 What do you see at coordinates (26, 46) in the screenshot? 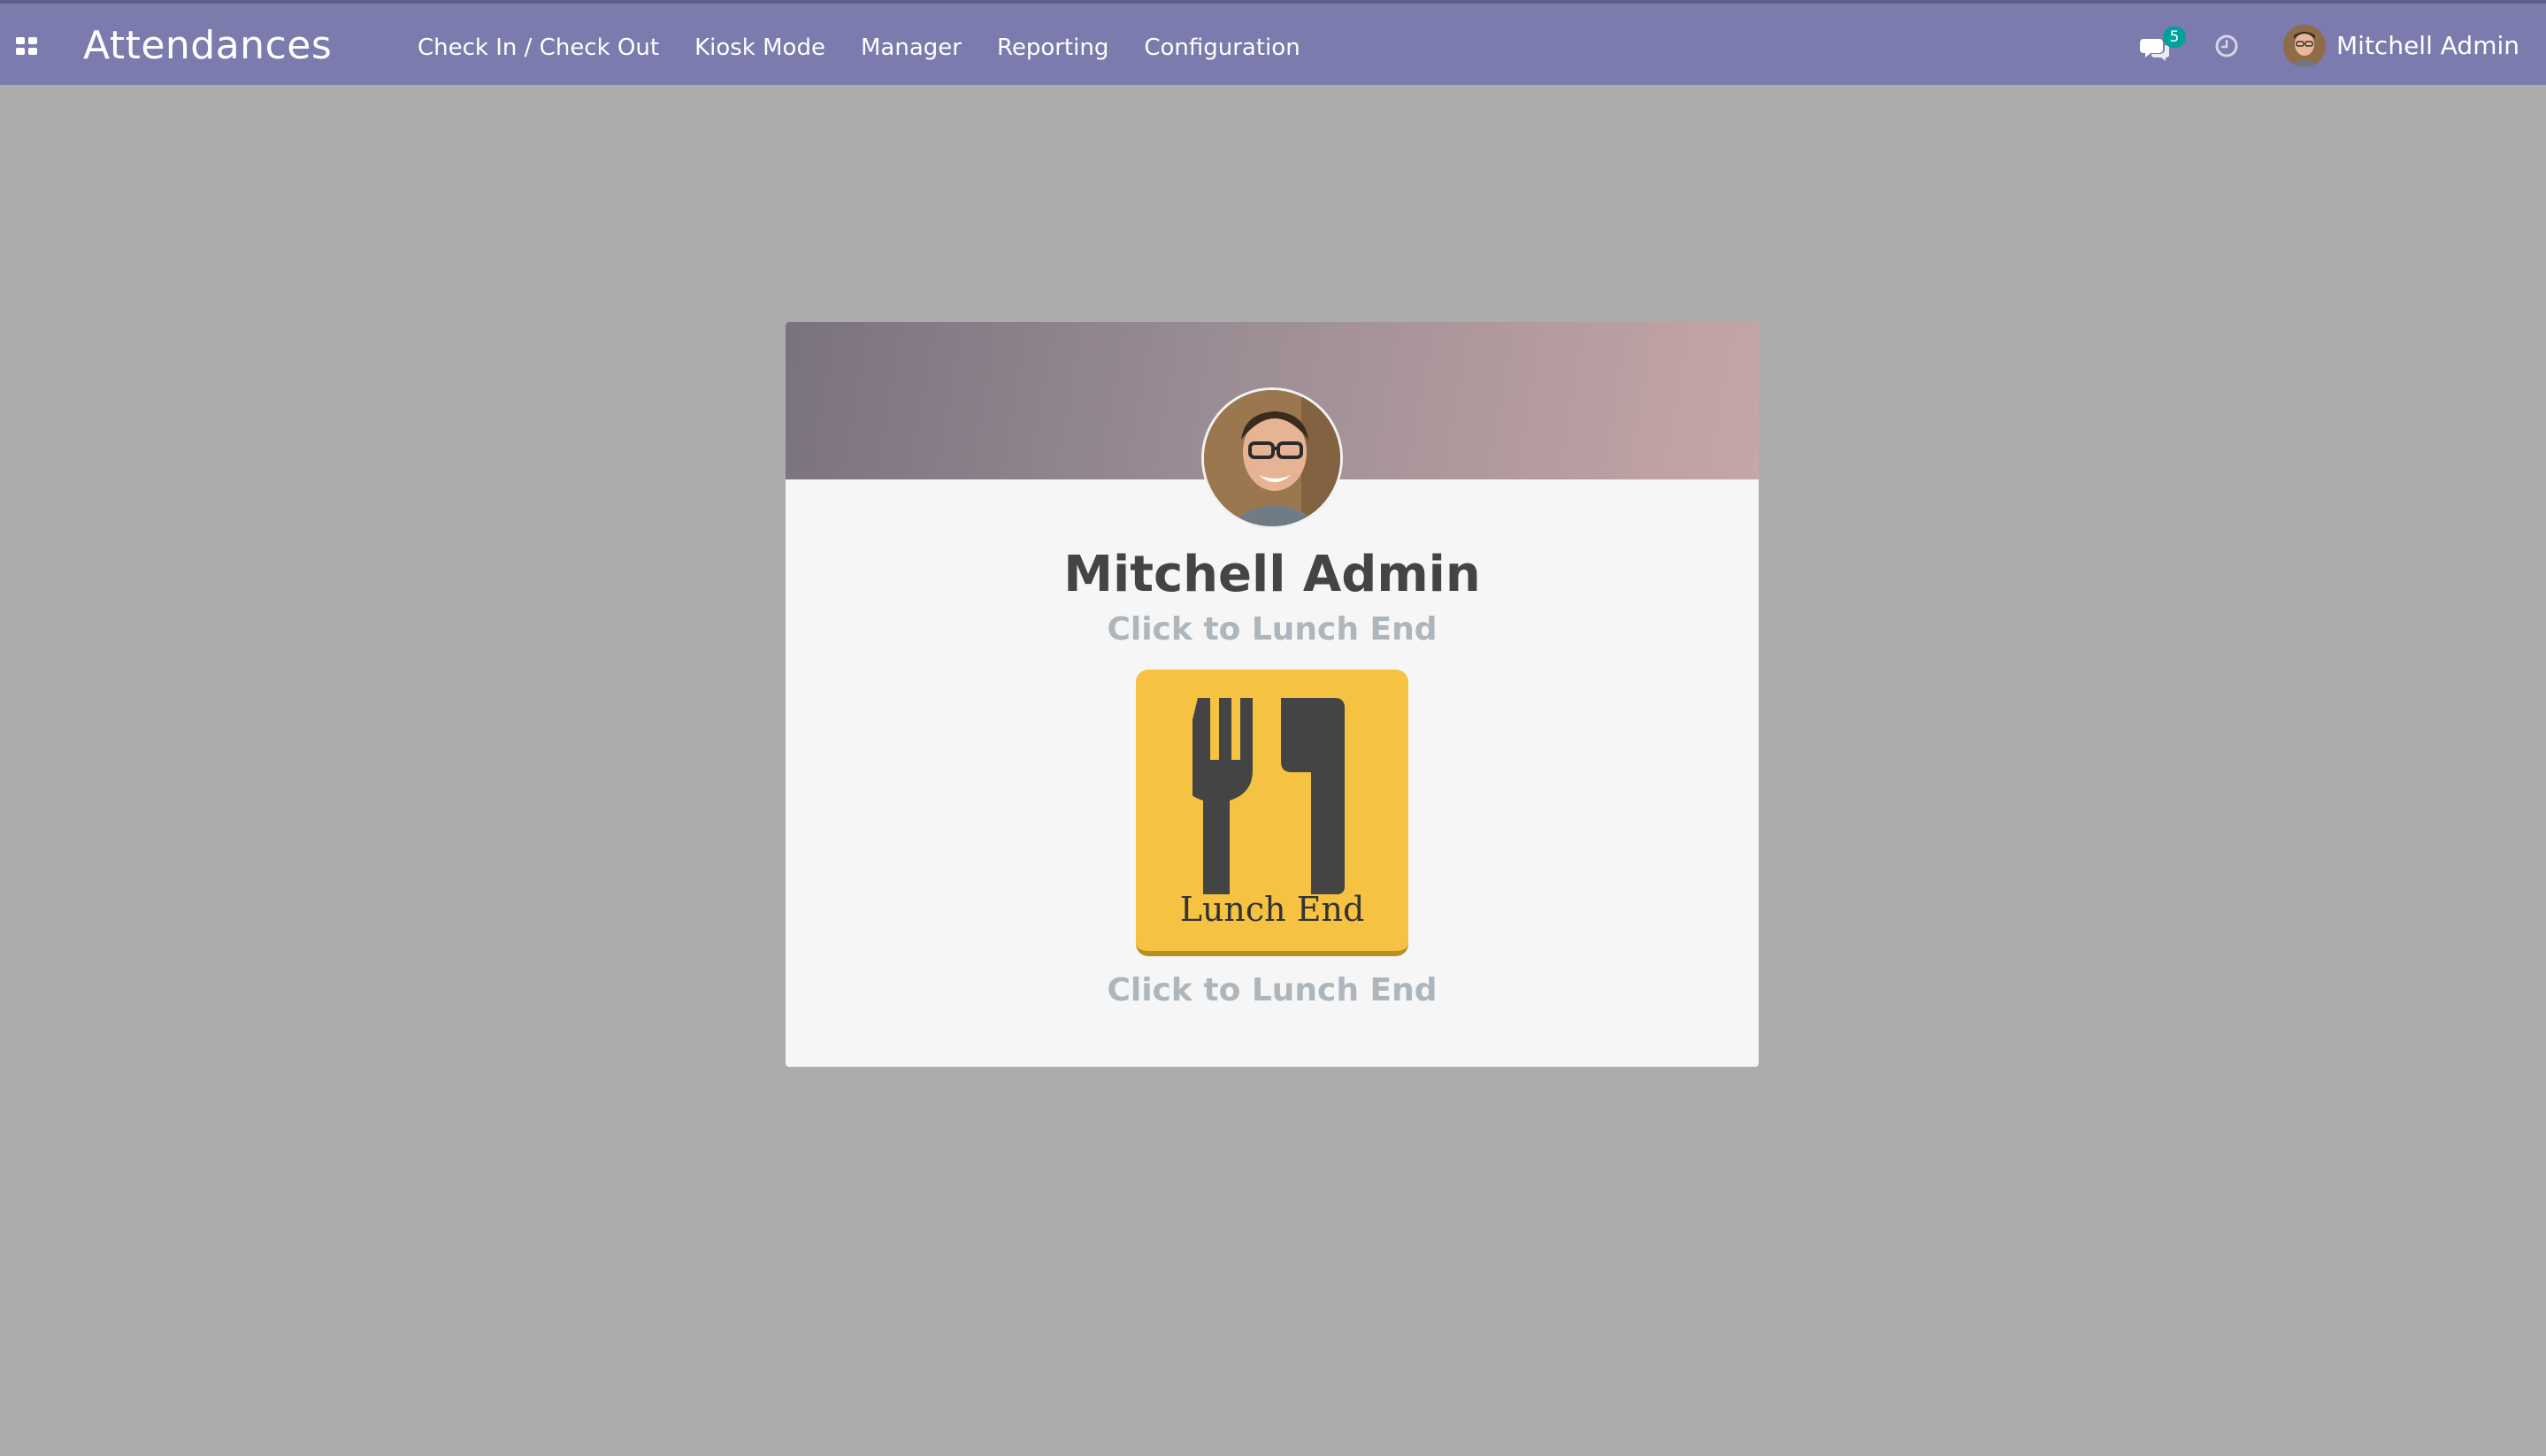
I see `apps-grid-icon` at bounding box center [26, 46].